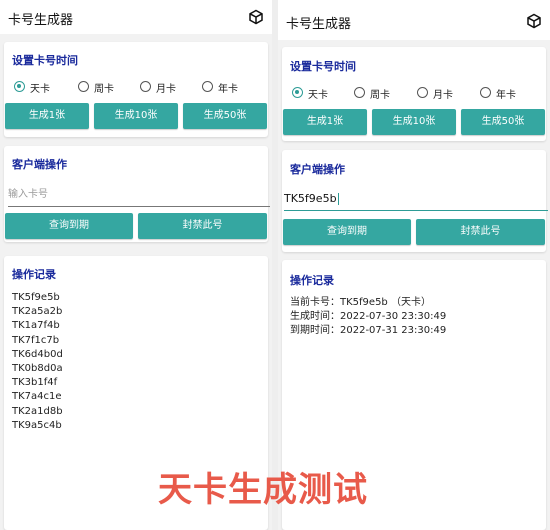 The height and width of the screenshot is (530, 550). I want to click on log-line: TK6d4b0d, so click(37, 354).